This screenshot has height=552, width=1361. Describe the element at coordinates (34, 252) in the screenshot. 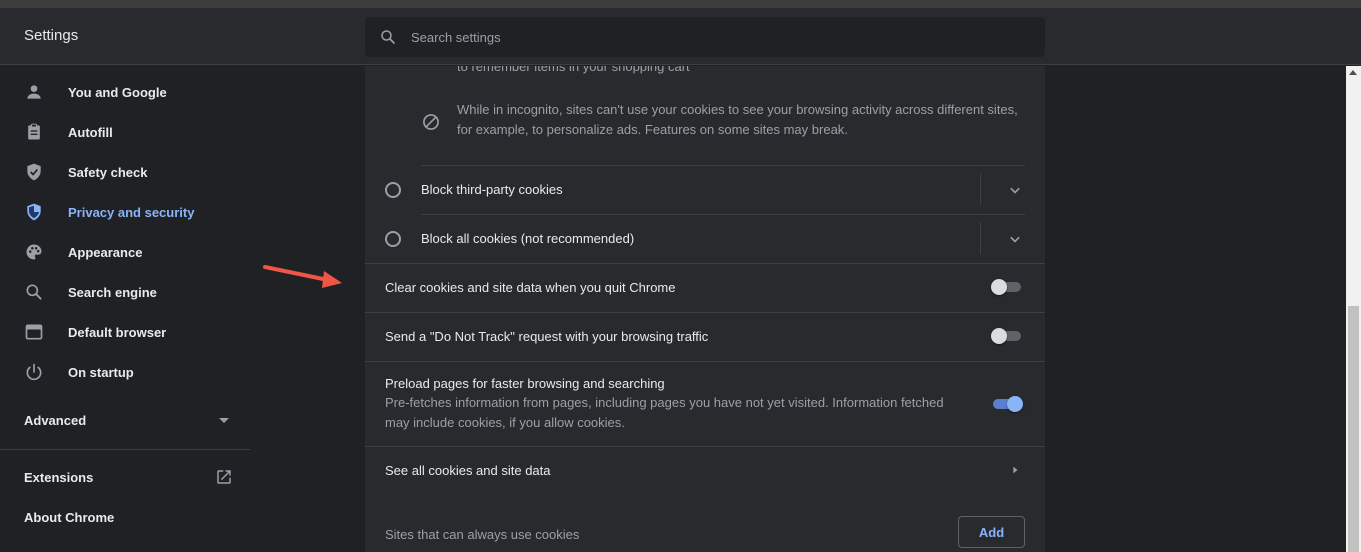

I see `palette-icon` at that location.